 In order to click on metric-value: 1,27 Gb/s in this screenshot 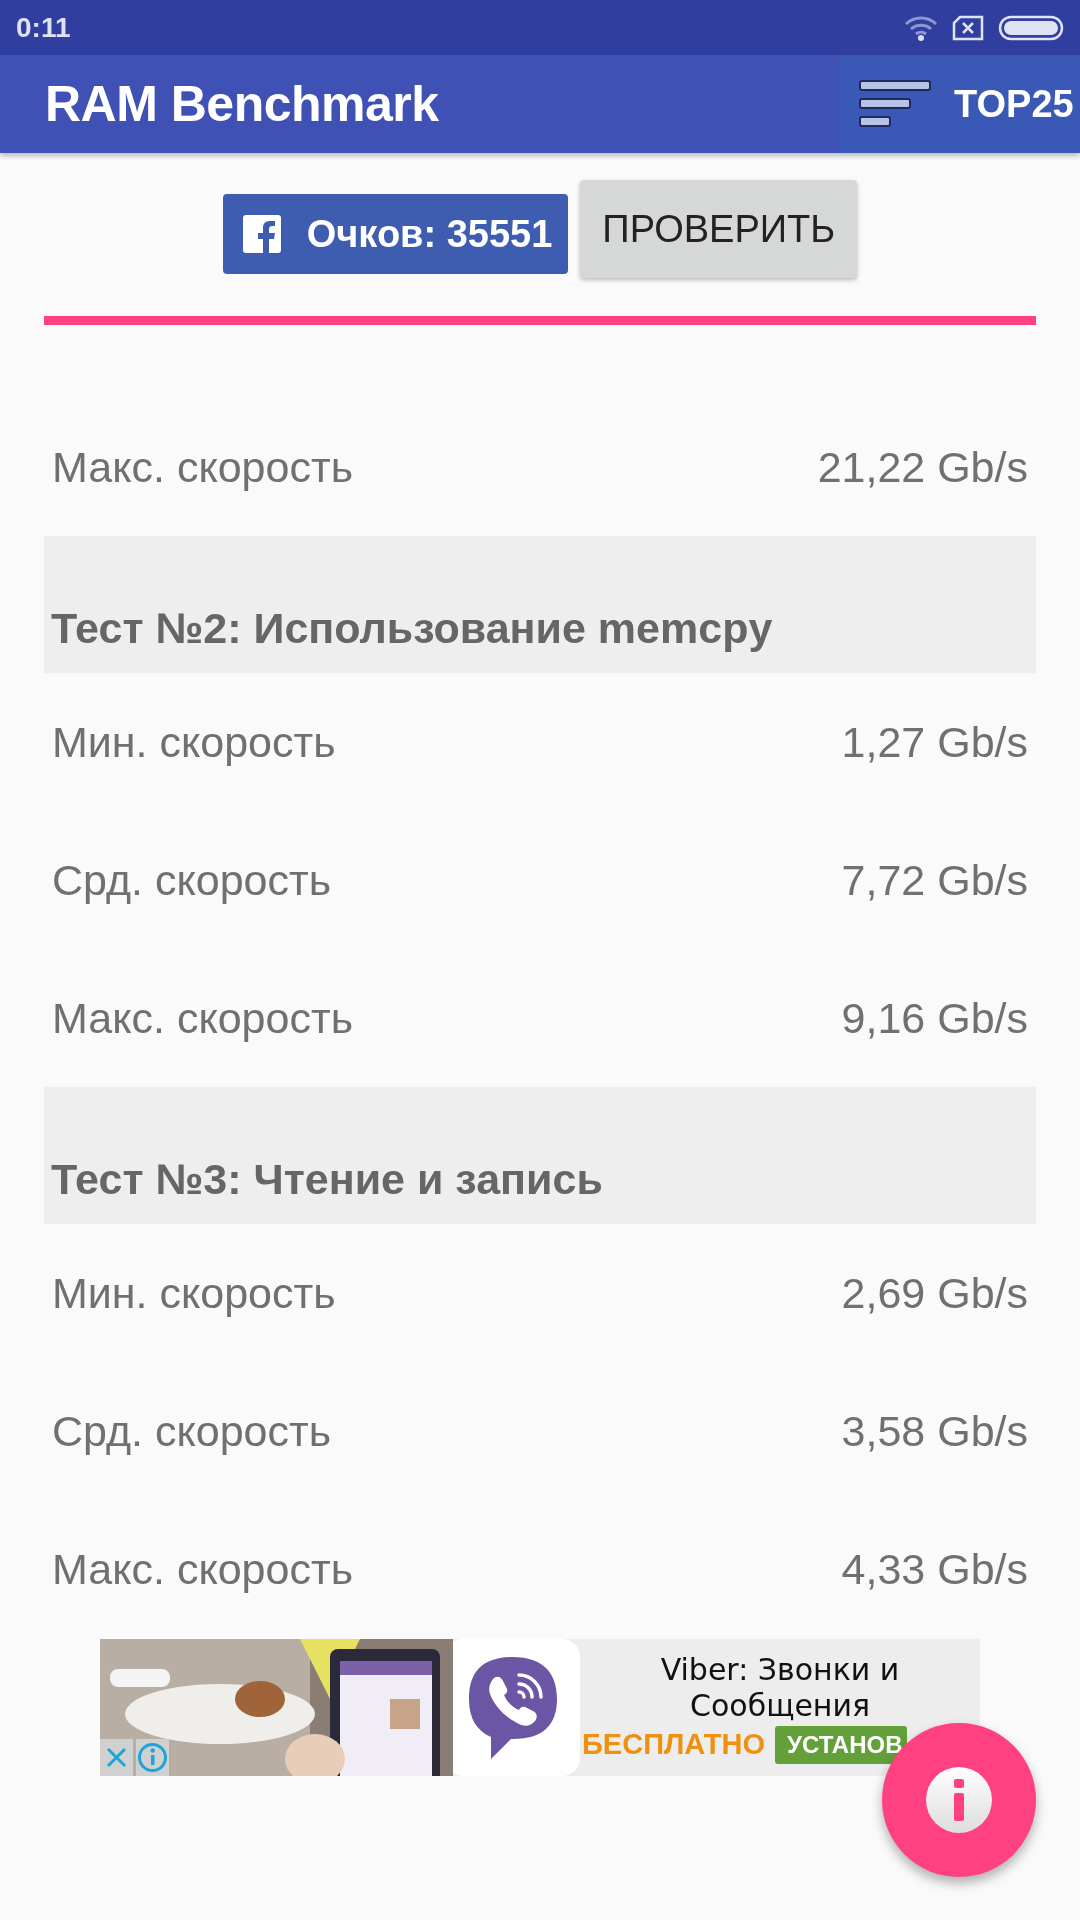, I will do `click(934, 742)`.